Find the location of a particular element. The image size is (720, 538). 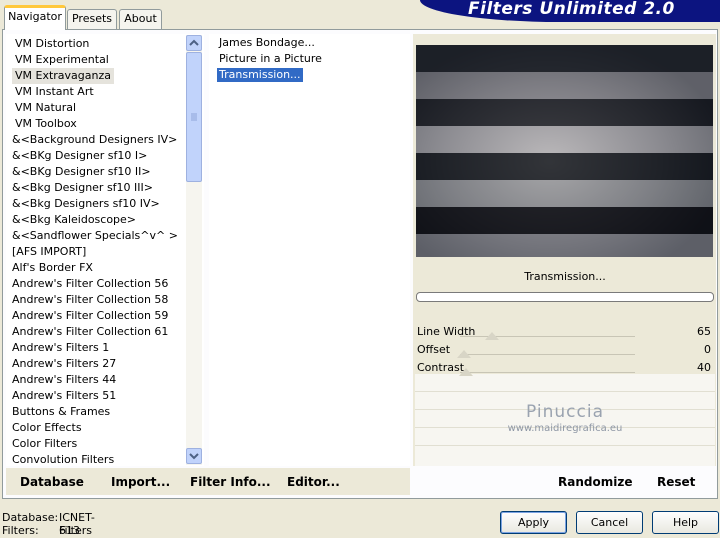

category-item: VM Extravaganza is located at coordinates (63, 76).